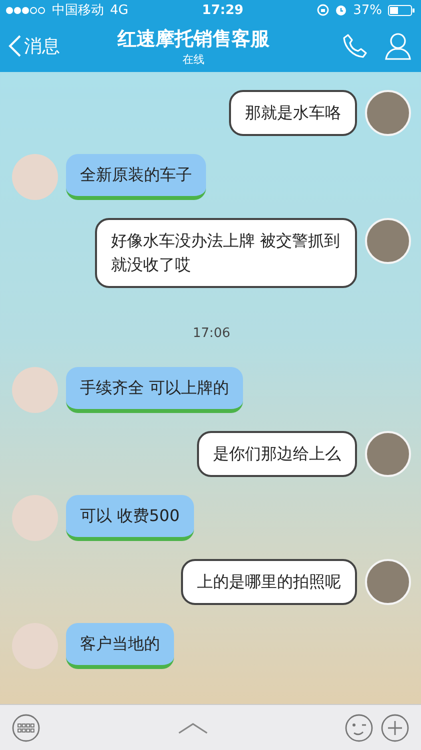  I want to click on chat-bubble: 好像水车没办法上牌 被交警抓到就没收了哎, so click(226, 253).